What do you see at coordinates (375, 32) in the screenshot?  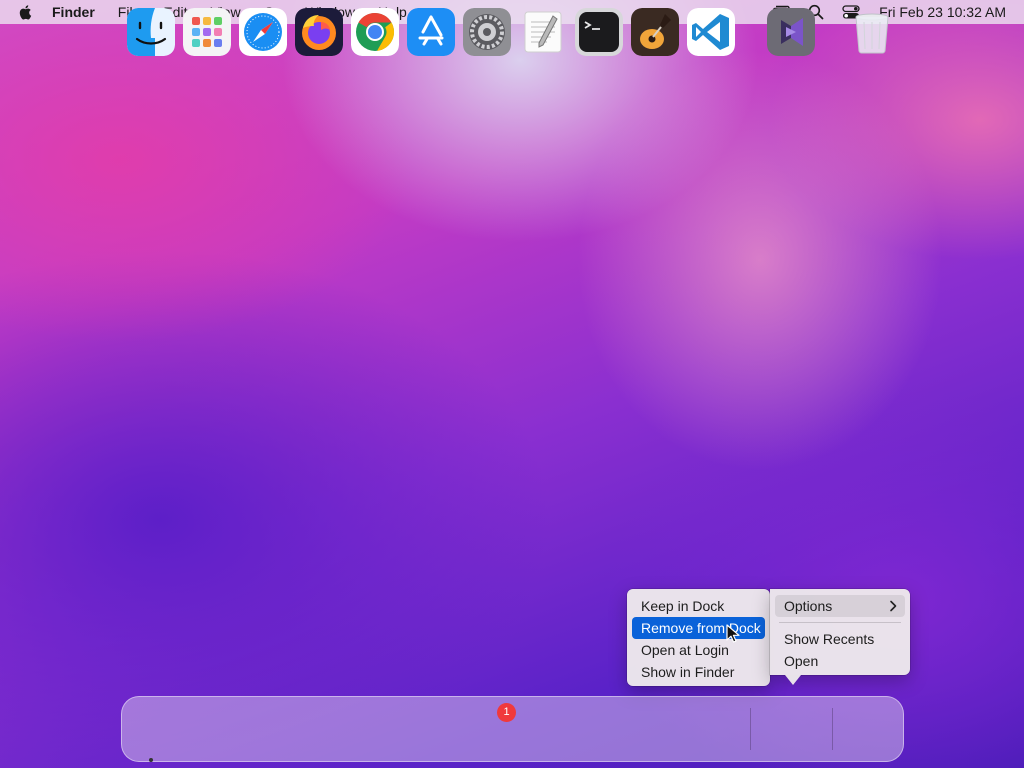 I see `chrome-icon` at bounding box center [375, 32].